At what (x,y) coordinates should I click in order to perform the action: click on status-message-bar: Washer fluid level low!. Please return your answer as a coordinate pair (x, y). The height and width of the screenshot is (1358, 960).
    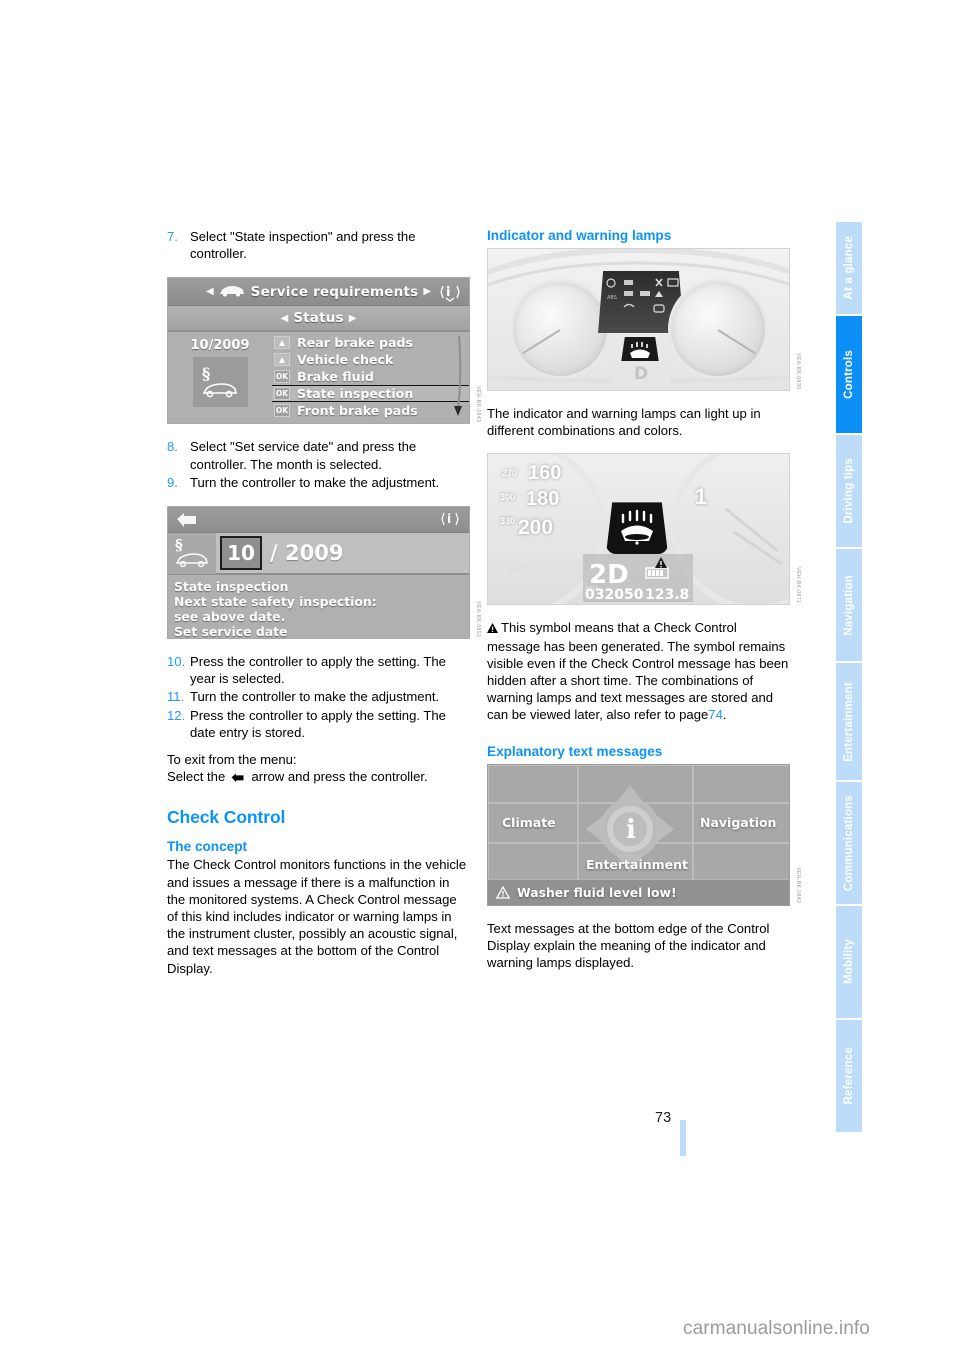
    Looking at the image, I should click on (638, 891).